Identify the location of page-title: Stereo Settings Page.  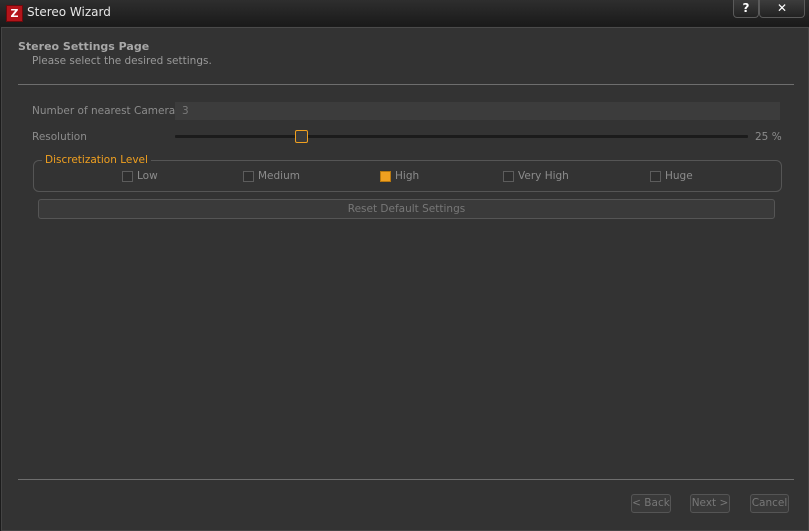
(84, 46).